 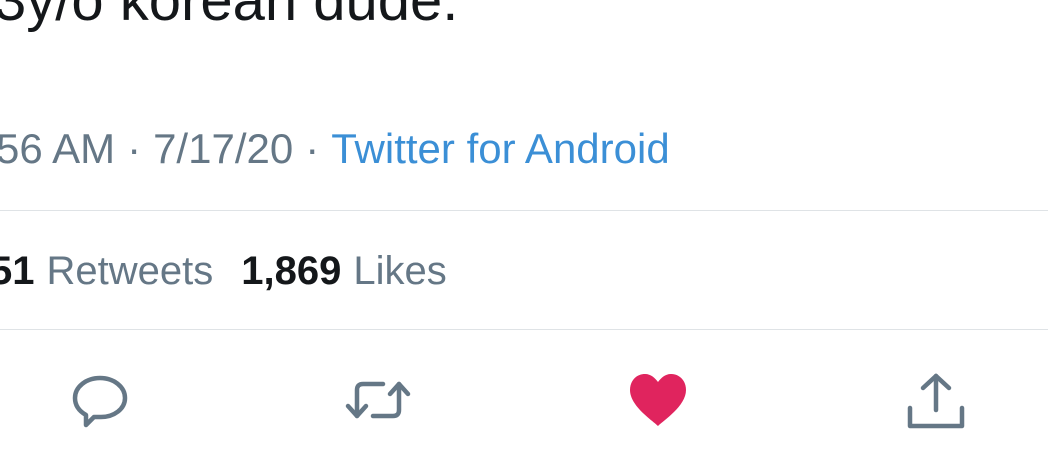 I want to click on share-icon, so click(x=936, y=401).